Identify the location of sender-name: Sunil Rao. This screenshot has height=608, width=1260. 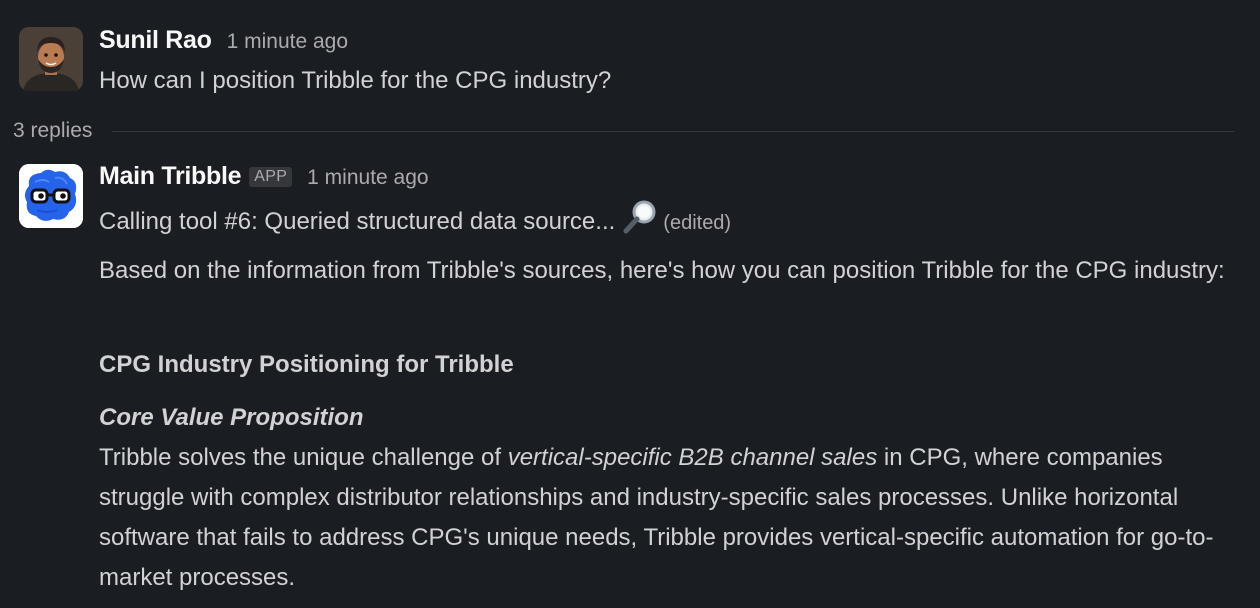
(155, 40).